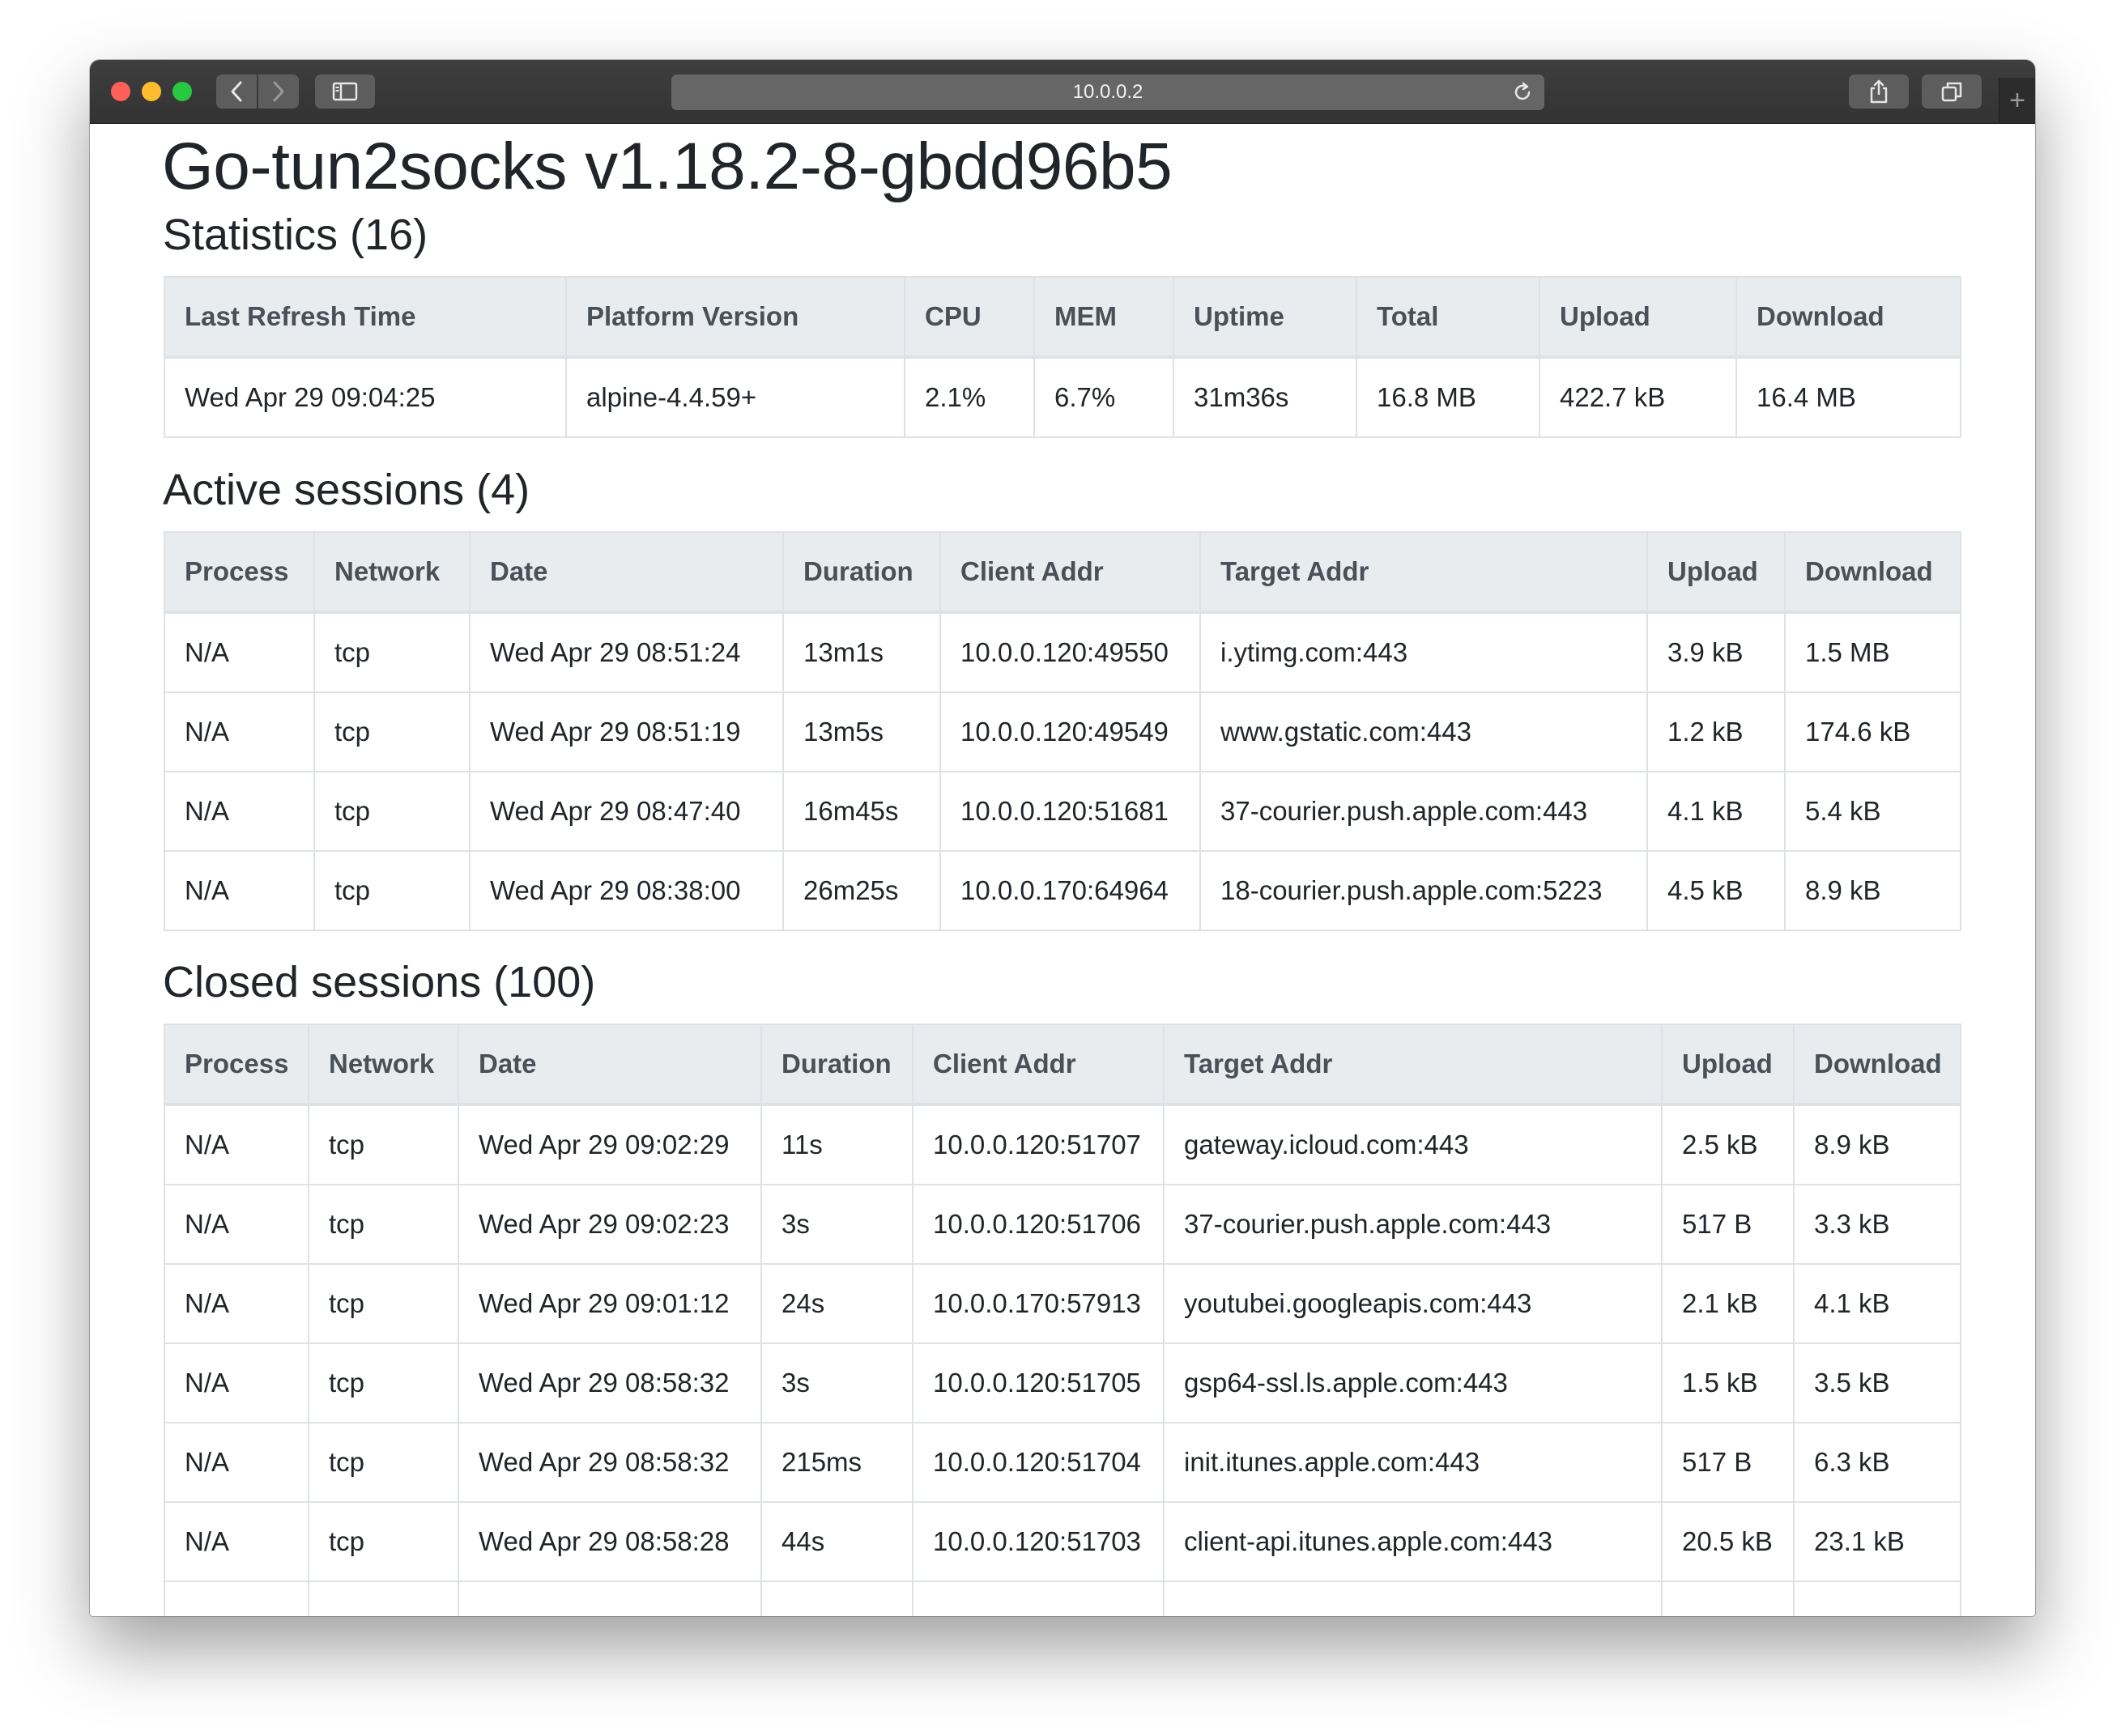 The width and height of the screenshot is (2125, 1736). Describe the element at coordinates (1103, 397) in the screenshot. I see `table-cell: 6.7%` at that location.